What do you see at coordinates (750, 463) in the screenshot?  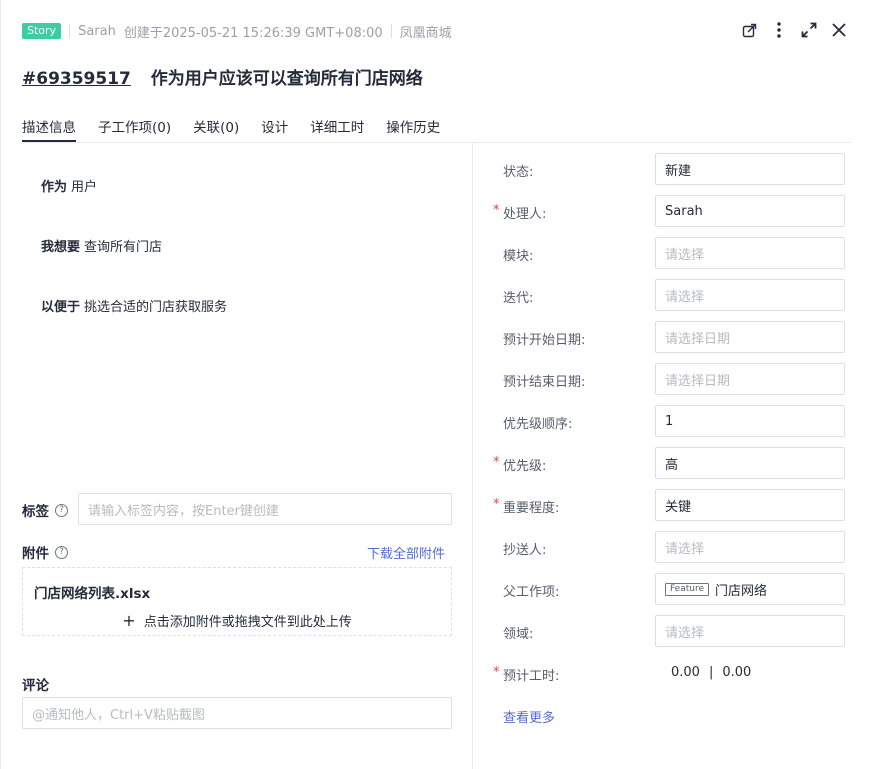 I see `priority-select: 高` at bounding box center [750, 463].